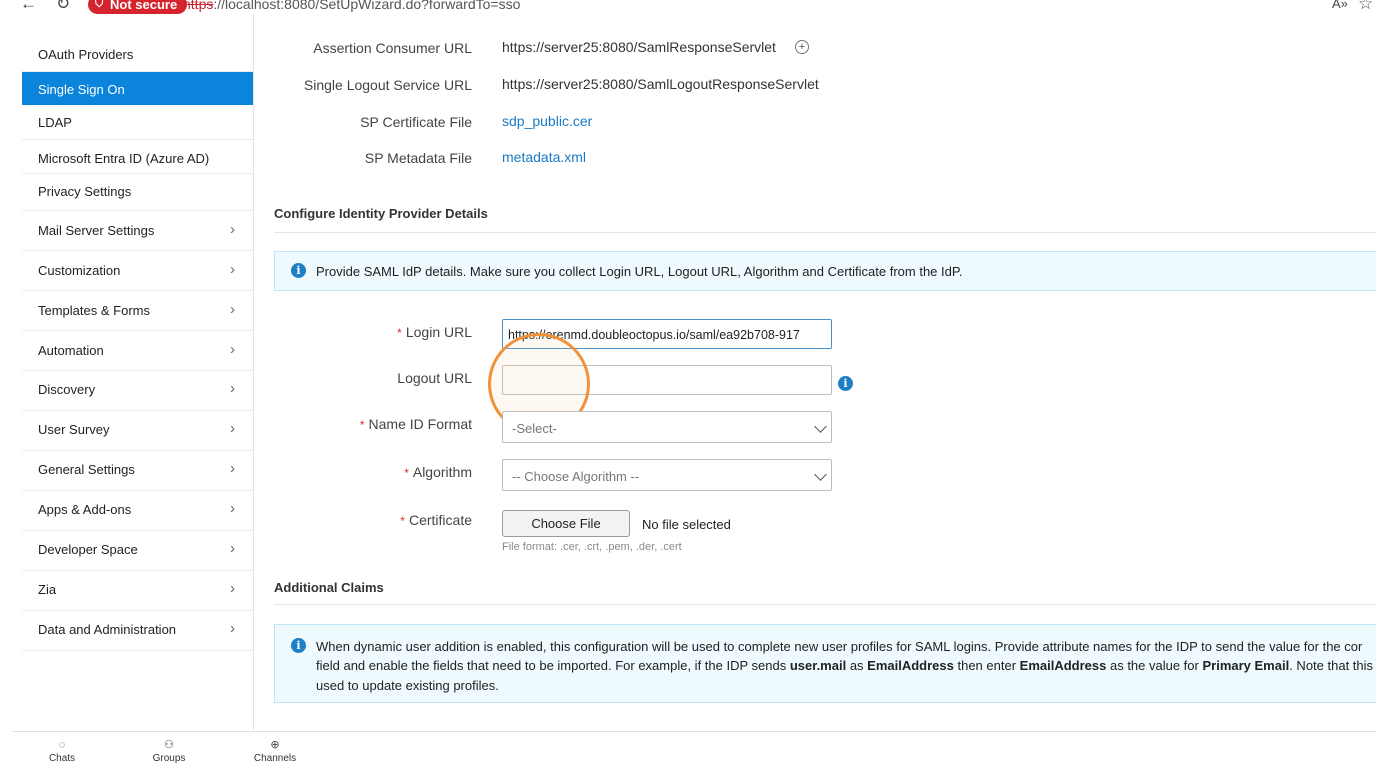 This screenshot has width=1376, height=770. Describe the element at coordinates (694, 750) in the screenshot. I see `bottom-chat-bar: ◌ Chats ⚇ Groups ⊕ Channels` at that location.